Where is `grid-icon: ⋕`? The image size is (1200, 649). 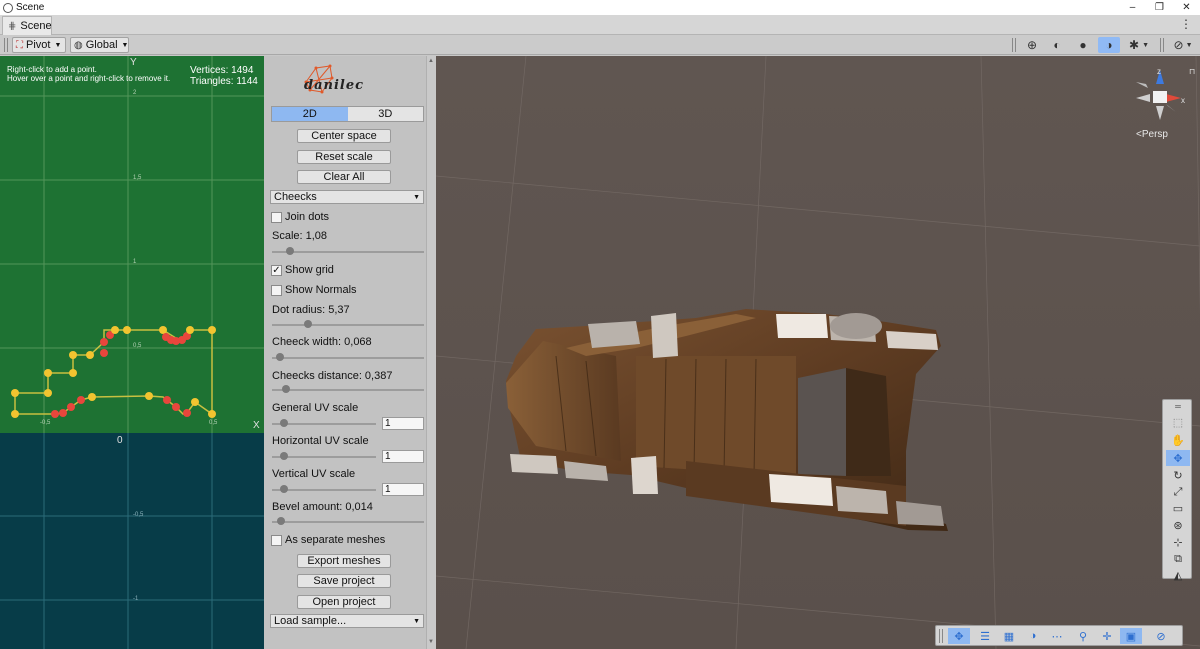 grid-icon: ⋕ is located at coordinates (12, 26).